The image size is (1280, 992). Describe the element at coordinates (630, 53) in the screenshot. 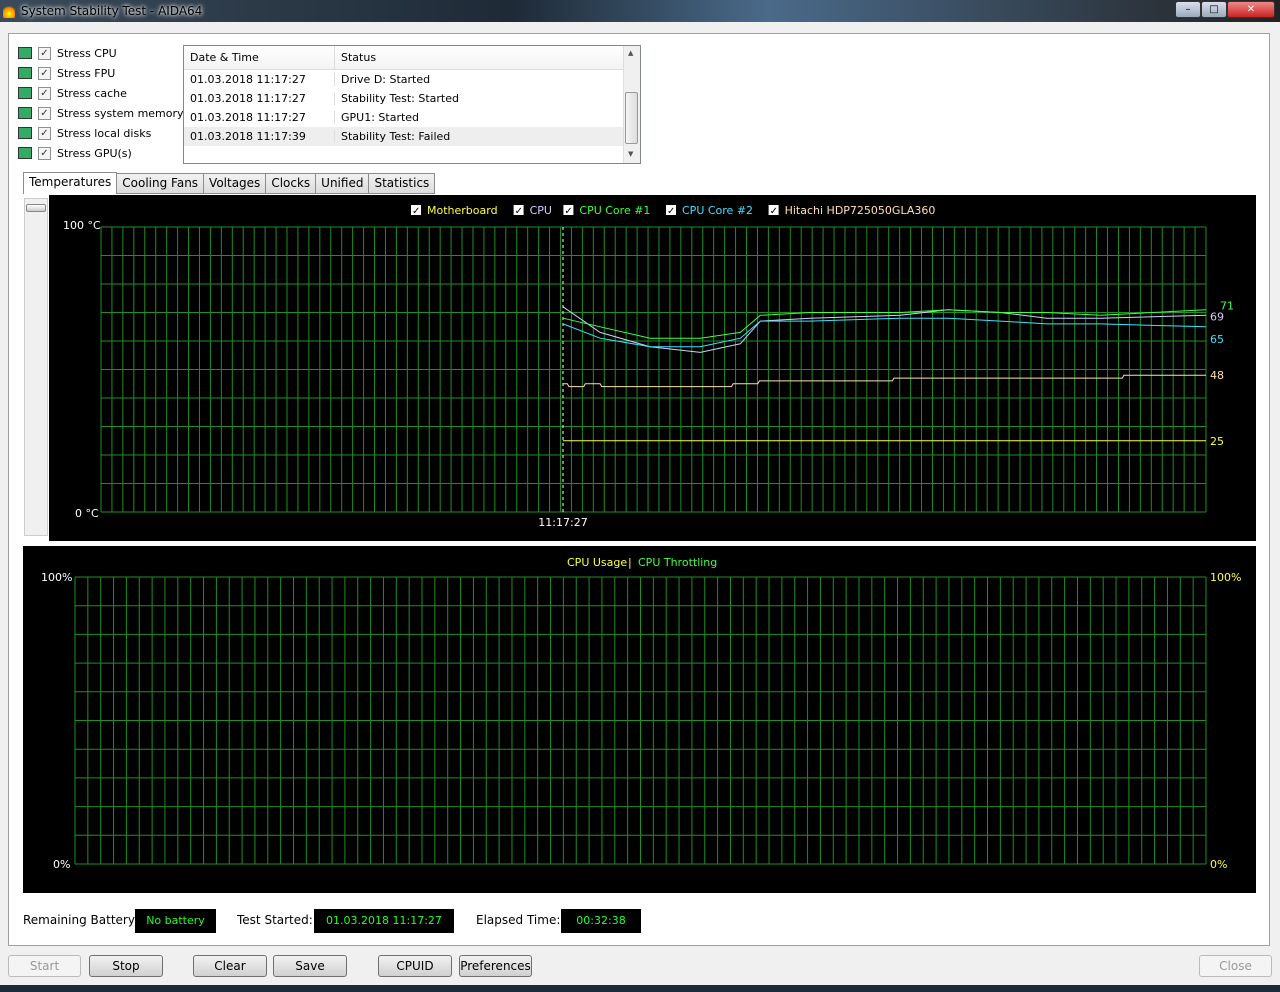

I see `scroll-up-icon: ▲` at that location.